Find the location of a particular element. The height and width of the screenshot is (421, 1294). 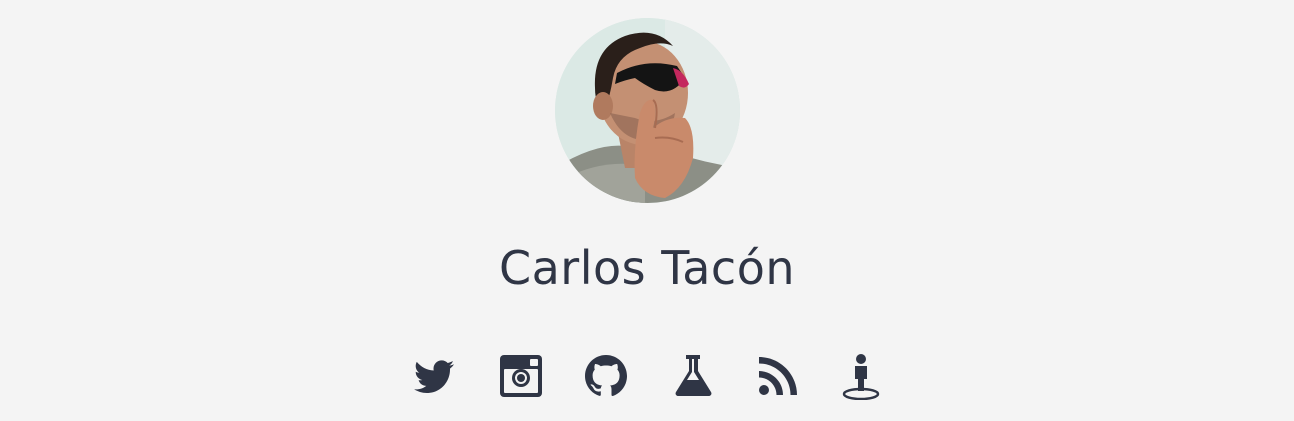

twitter-link is located at coordinates (434, 376).